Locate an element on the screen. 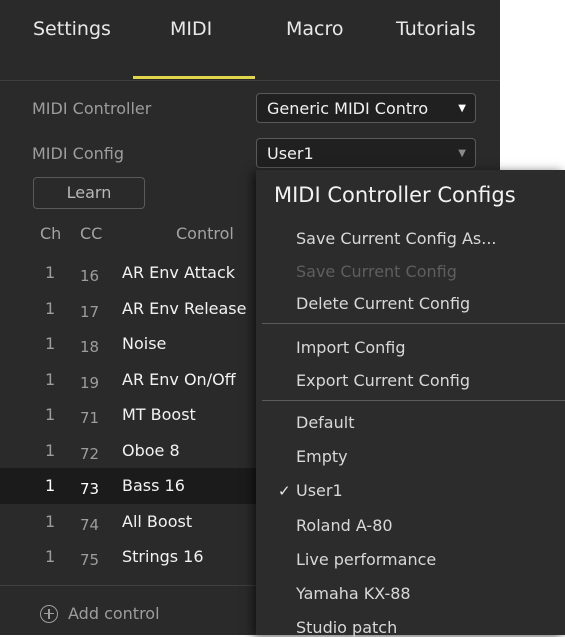 Image resolution: width=565 pixels, height=637 pixels. table-row: 1 75 Strings 16 is located at coordinates (130, 557).